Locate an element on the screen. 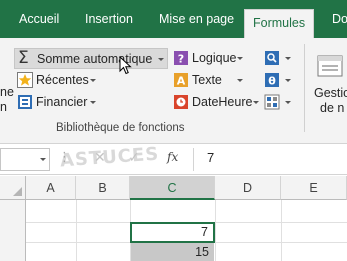 This screenshot has width=347, height=261. tab-formules: Formules is located at coordinates (279, 23).